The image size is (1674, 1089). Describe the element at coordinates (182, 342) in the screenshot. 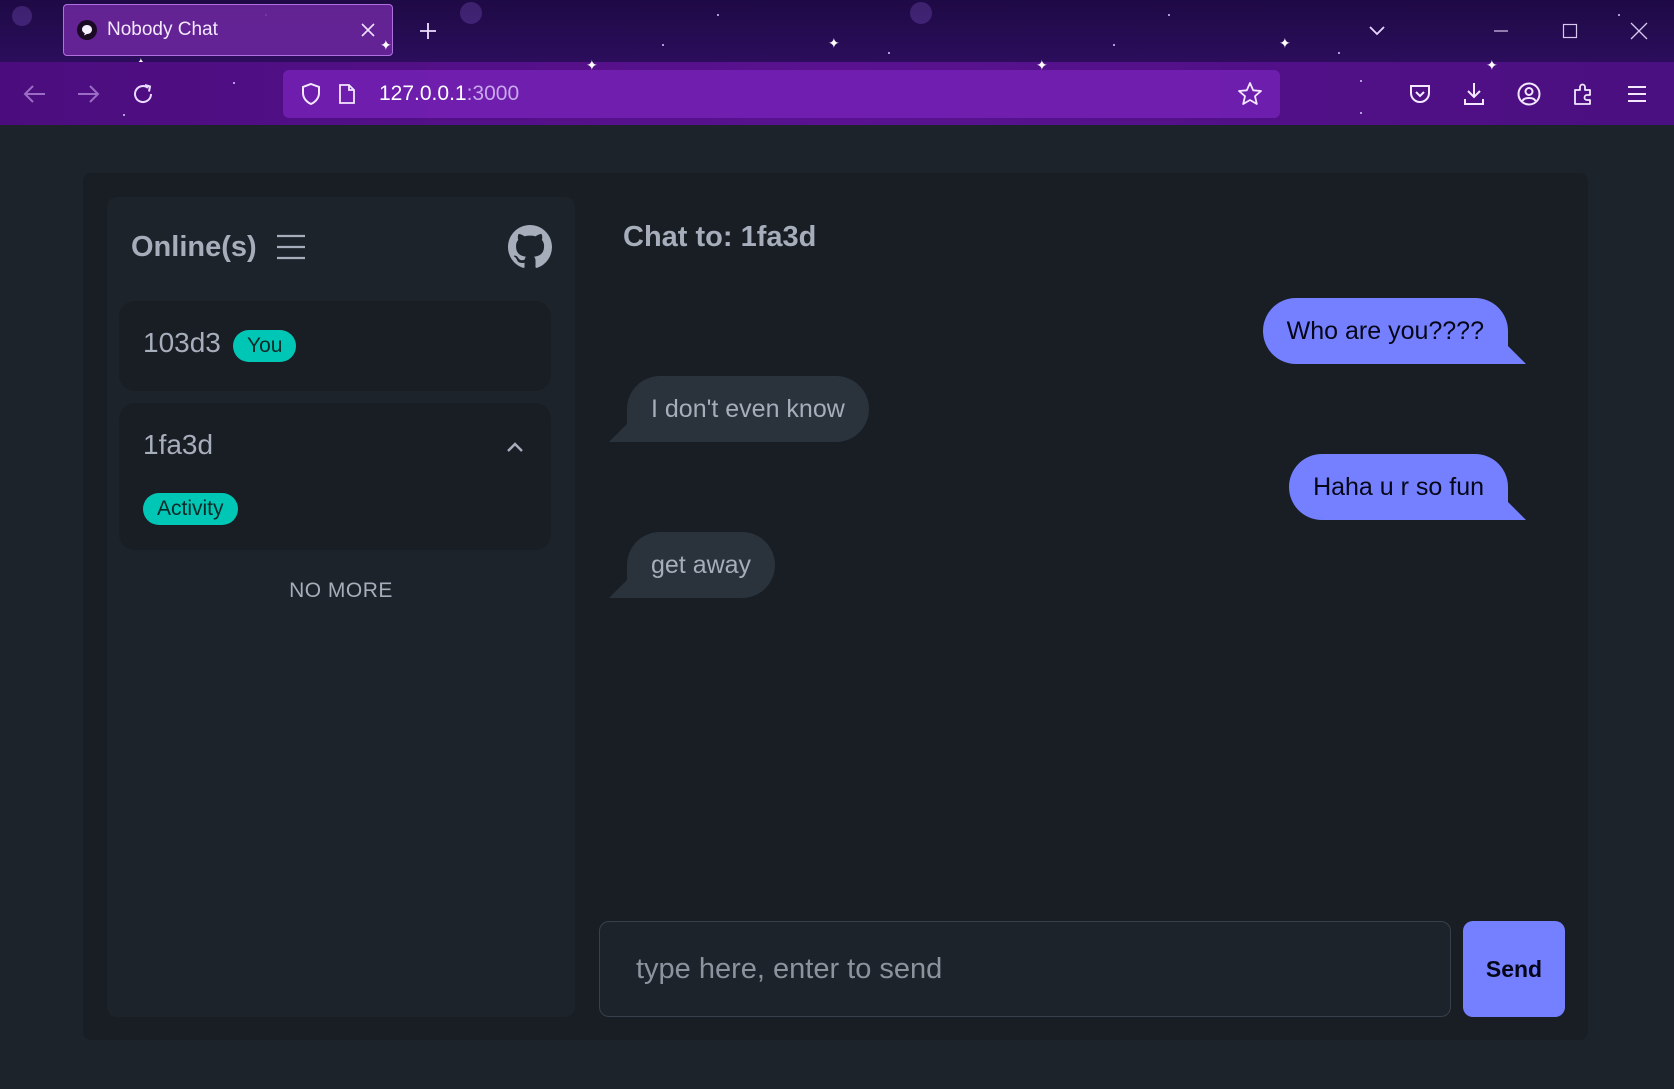

I see `user-name: 103d3` at that location.